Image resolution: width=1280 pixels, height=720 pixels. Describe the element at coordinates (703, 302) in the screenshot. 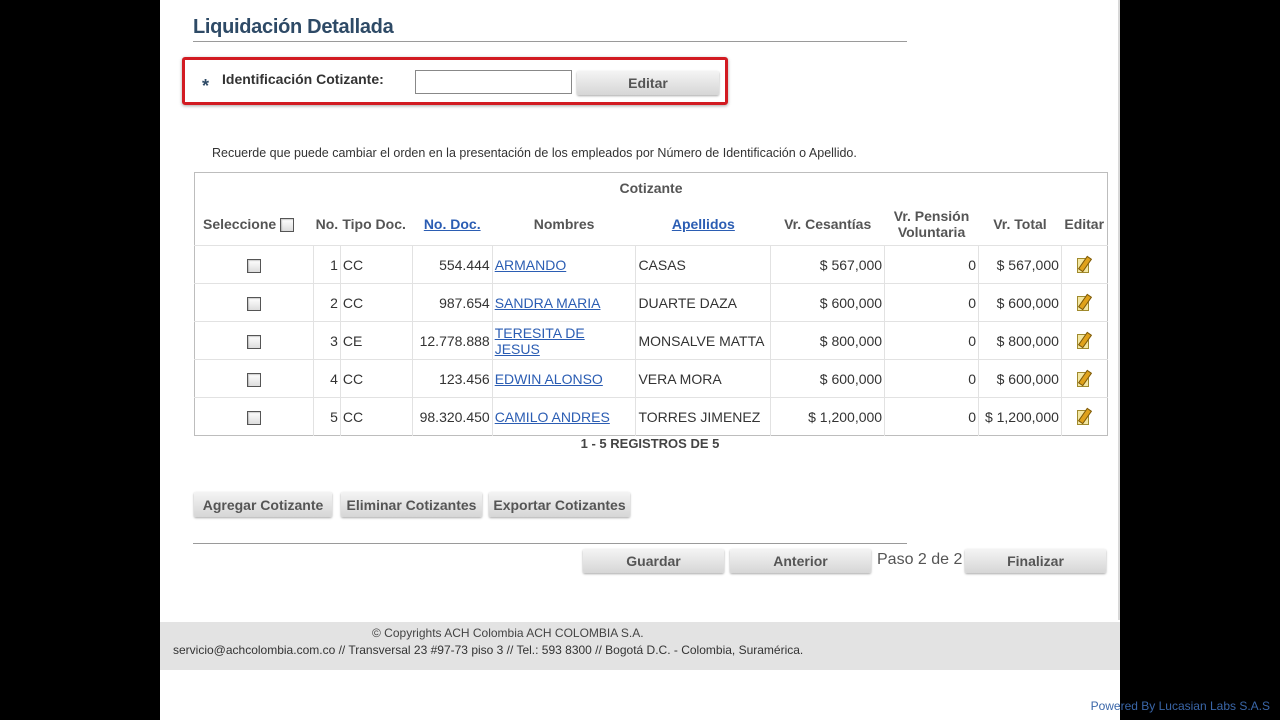

I see `row-apellidos: DUARTE DAZA` at that location.